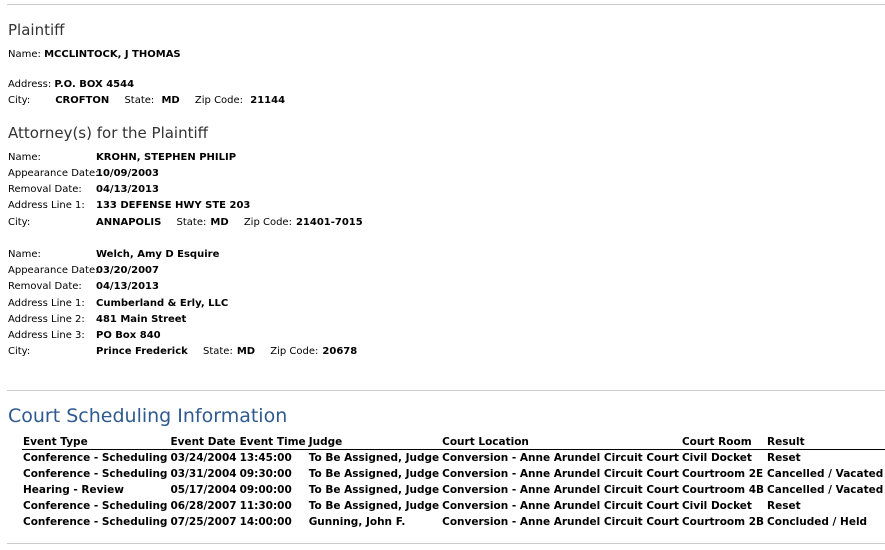  I want to click on col-event-time: Event Time, so click(273, 442).